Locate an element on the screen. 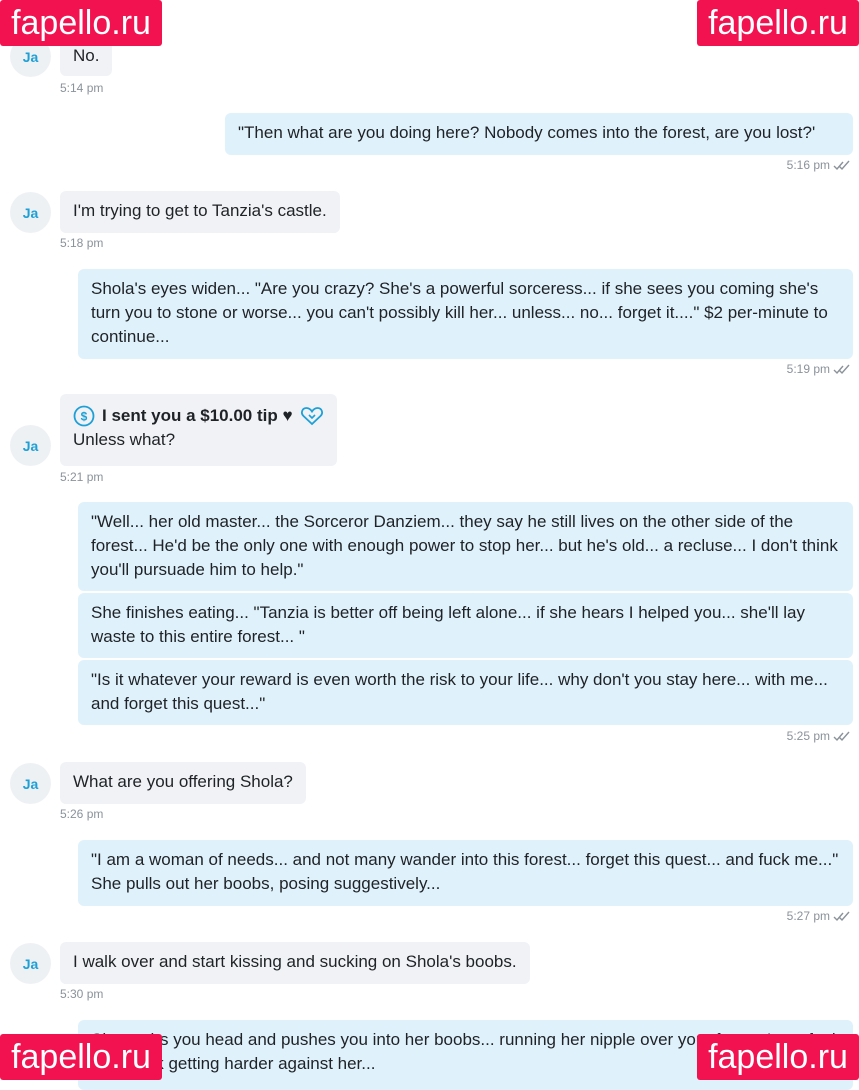 The image size is (859, 1090). message-bubble-incoming: I'm trying to get to Tanzia's castle. is located at coordinates (200, 212).